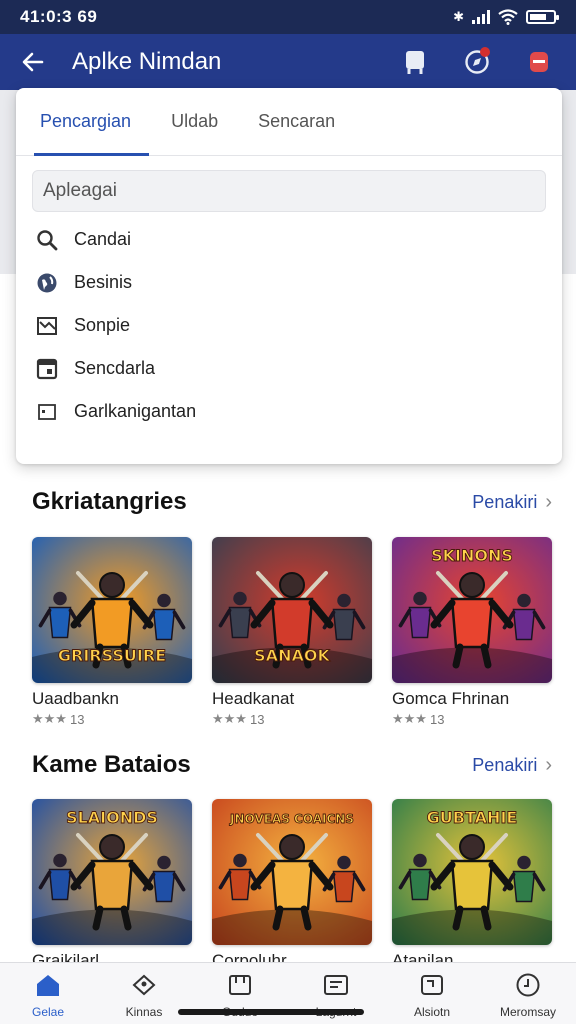 The width and height of the screenshot is (576, 1024). I want to click on menu-item-label: Sencdarla, so click(115, 368).